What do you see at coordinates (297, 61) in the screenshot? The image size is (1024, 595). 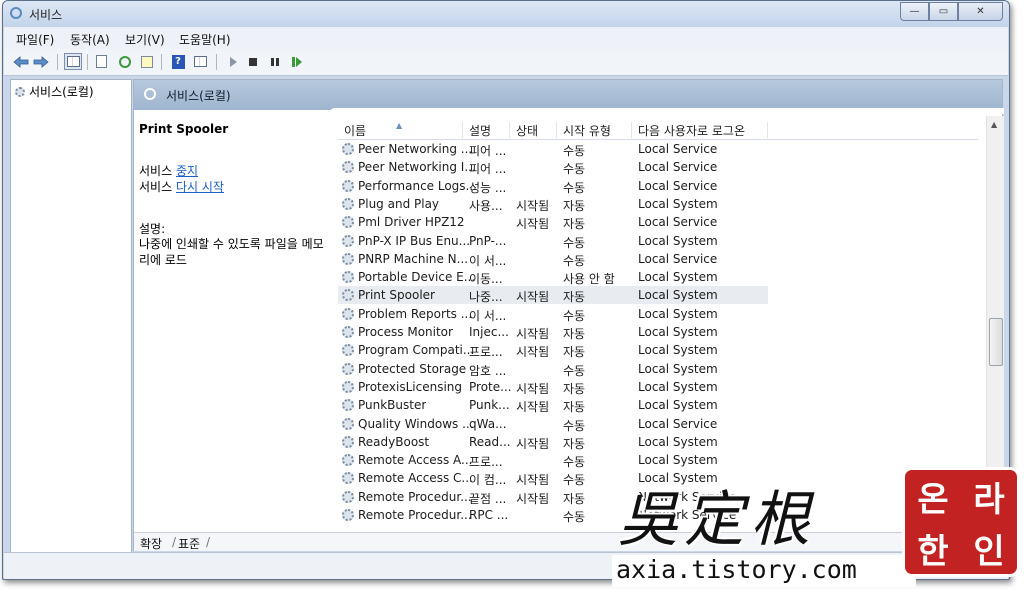 I see `restart-service-icon` at bounding box center [297, 61].